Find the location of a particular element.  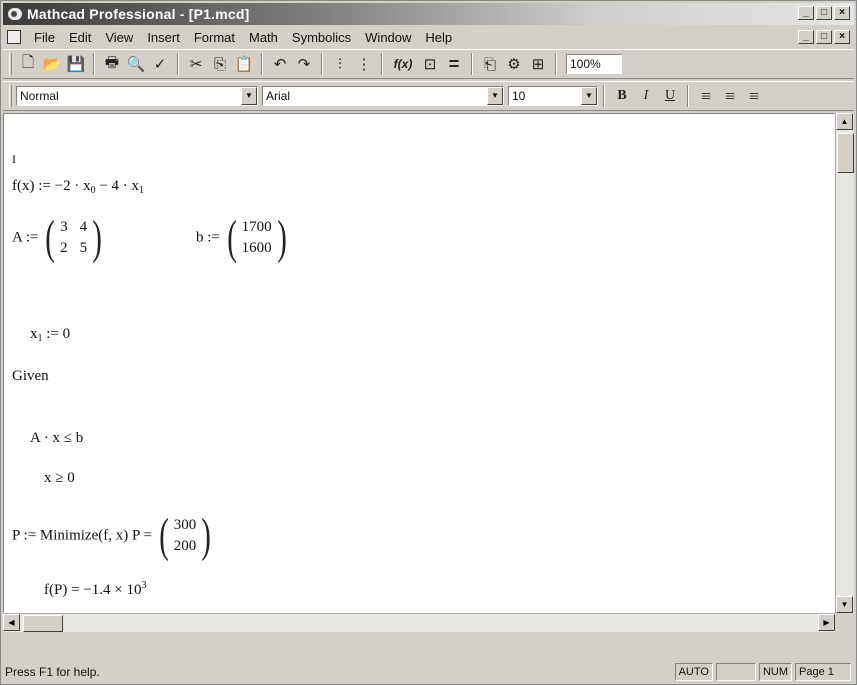

formatting-toolbar: Normal ▼ Arial ▼ 10 ▼ B I U ≡ ≡ ≡ is located at coordinates (428, 96).